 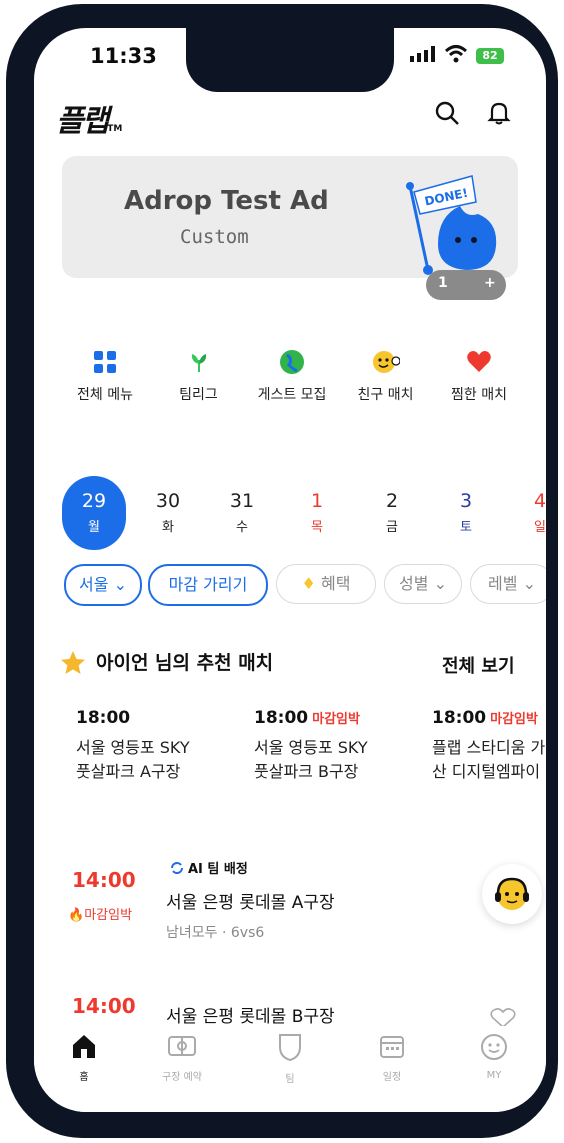 I want to click on battery-indicator: 82, so click(x=490, y=56).